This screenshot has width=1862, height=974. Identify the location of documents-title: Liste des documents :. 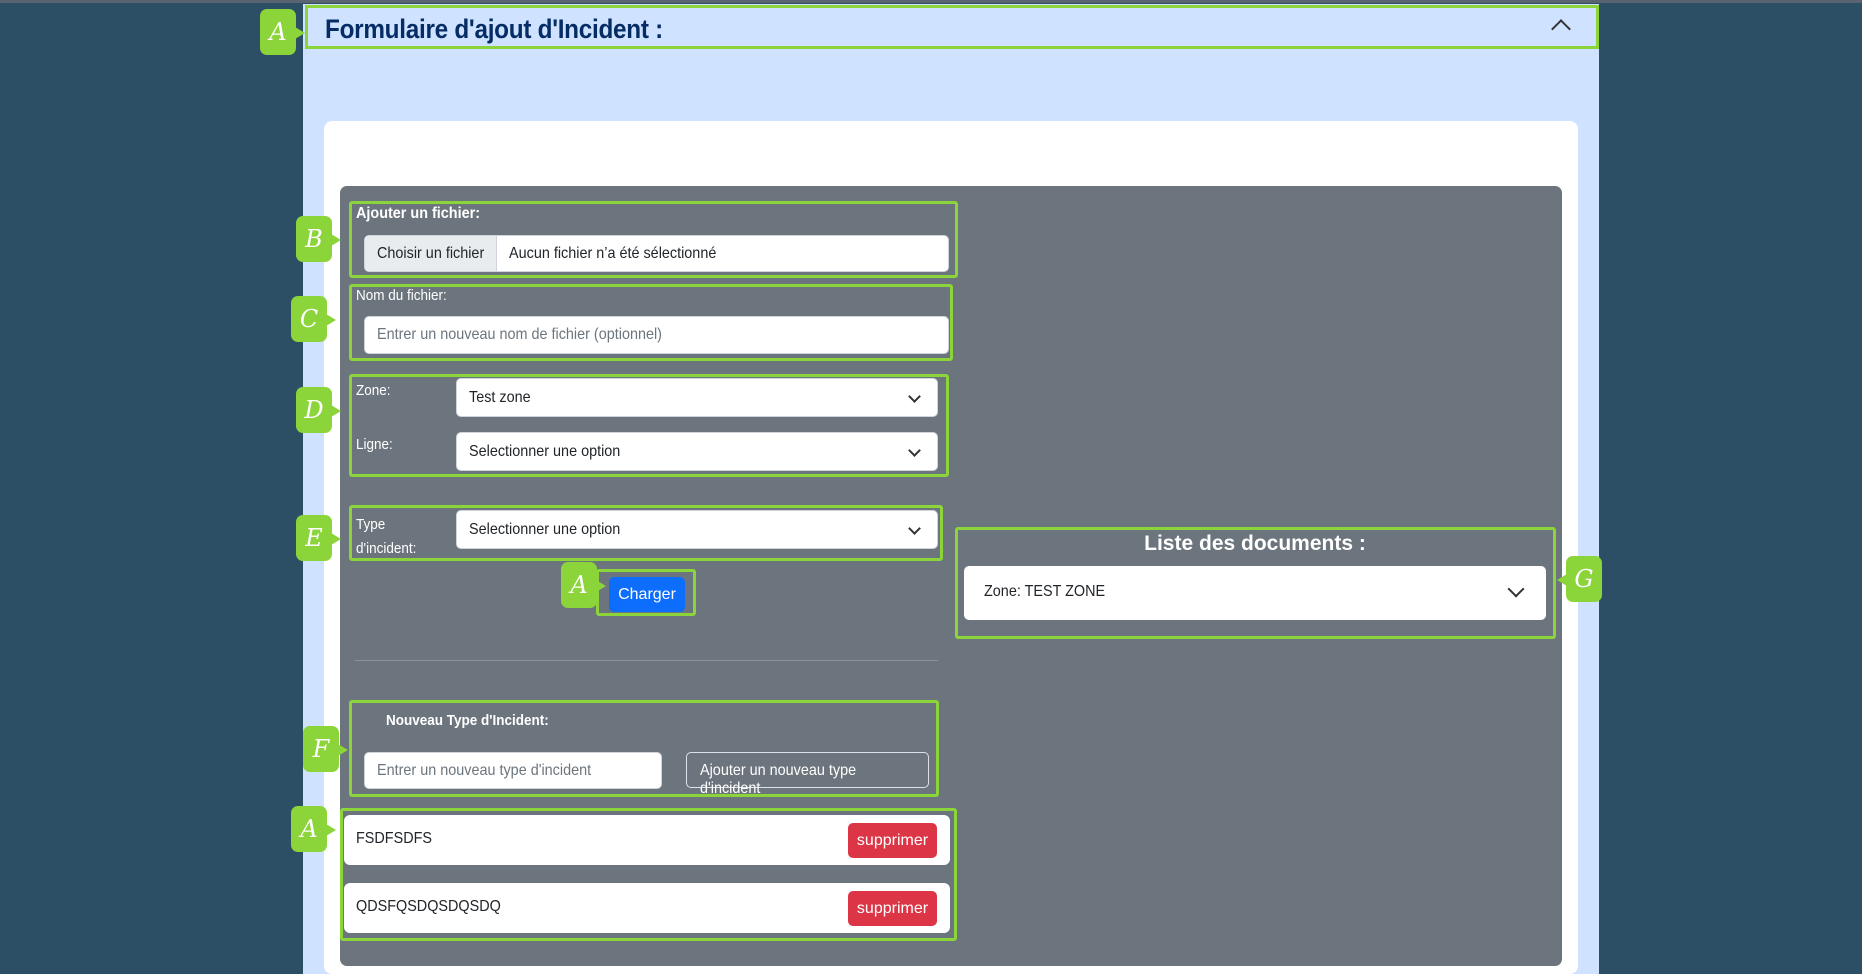
(1255, 543).